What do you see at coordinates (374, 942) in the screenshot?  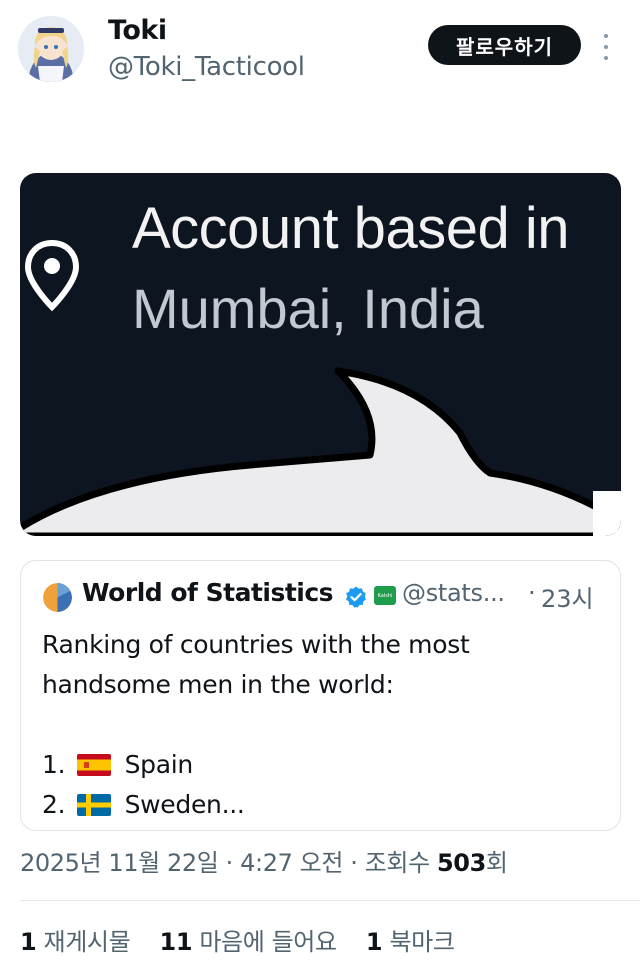 I see `bookmarks-count: 1` at bounding box center [374, 942].